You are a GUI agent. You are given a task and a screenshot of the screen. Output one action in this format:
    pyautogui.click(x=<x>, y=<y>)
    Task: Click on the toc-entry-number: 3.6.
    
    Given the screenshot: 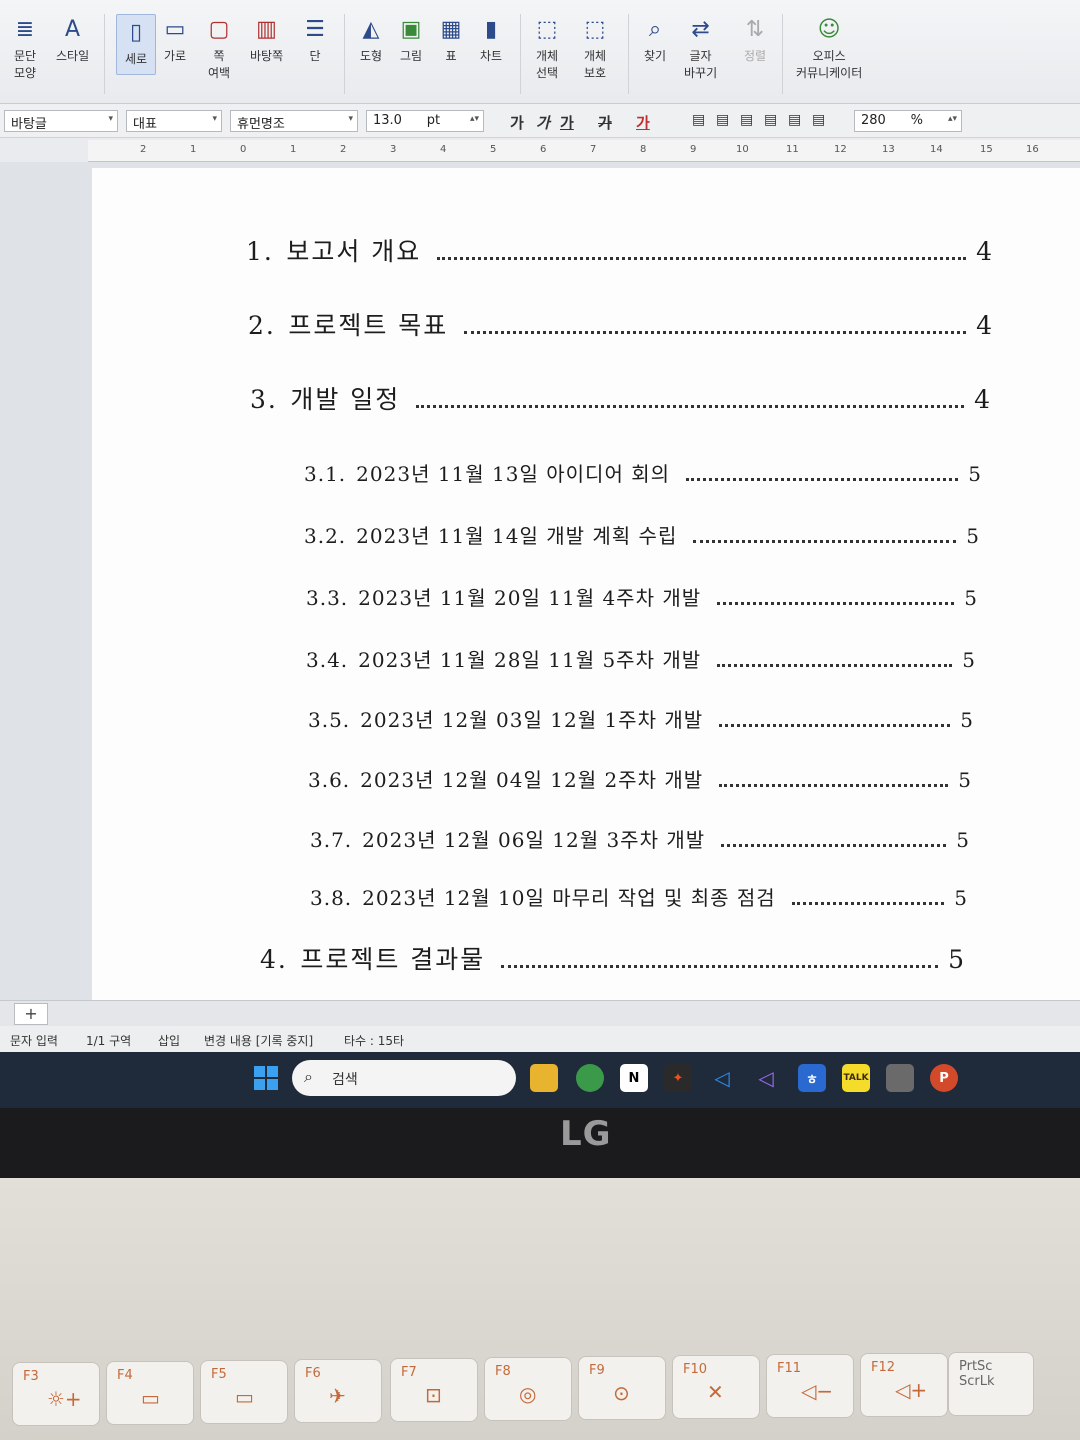 What is the action you would take?
    pyautogui.click(x=329, y=780)
    